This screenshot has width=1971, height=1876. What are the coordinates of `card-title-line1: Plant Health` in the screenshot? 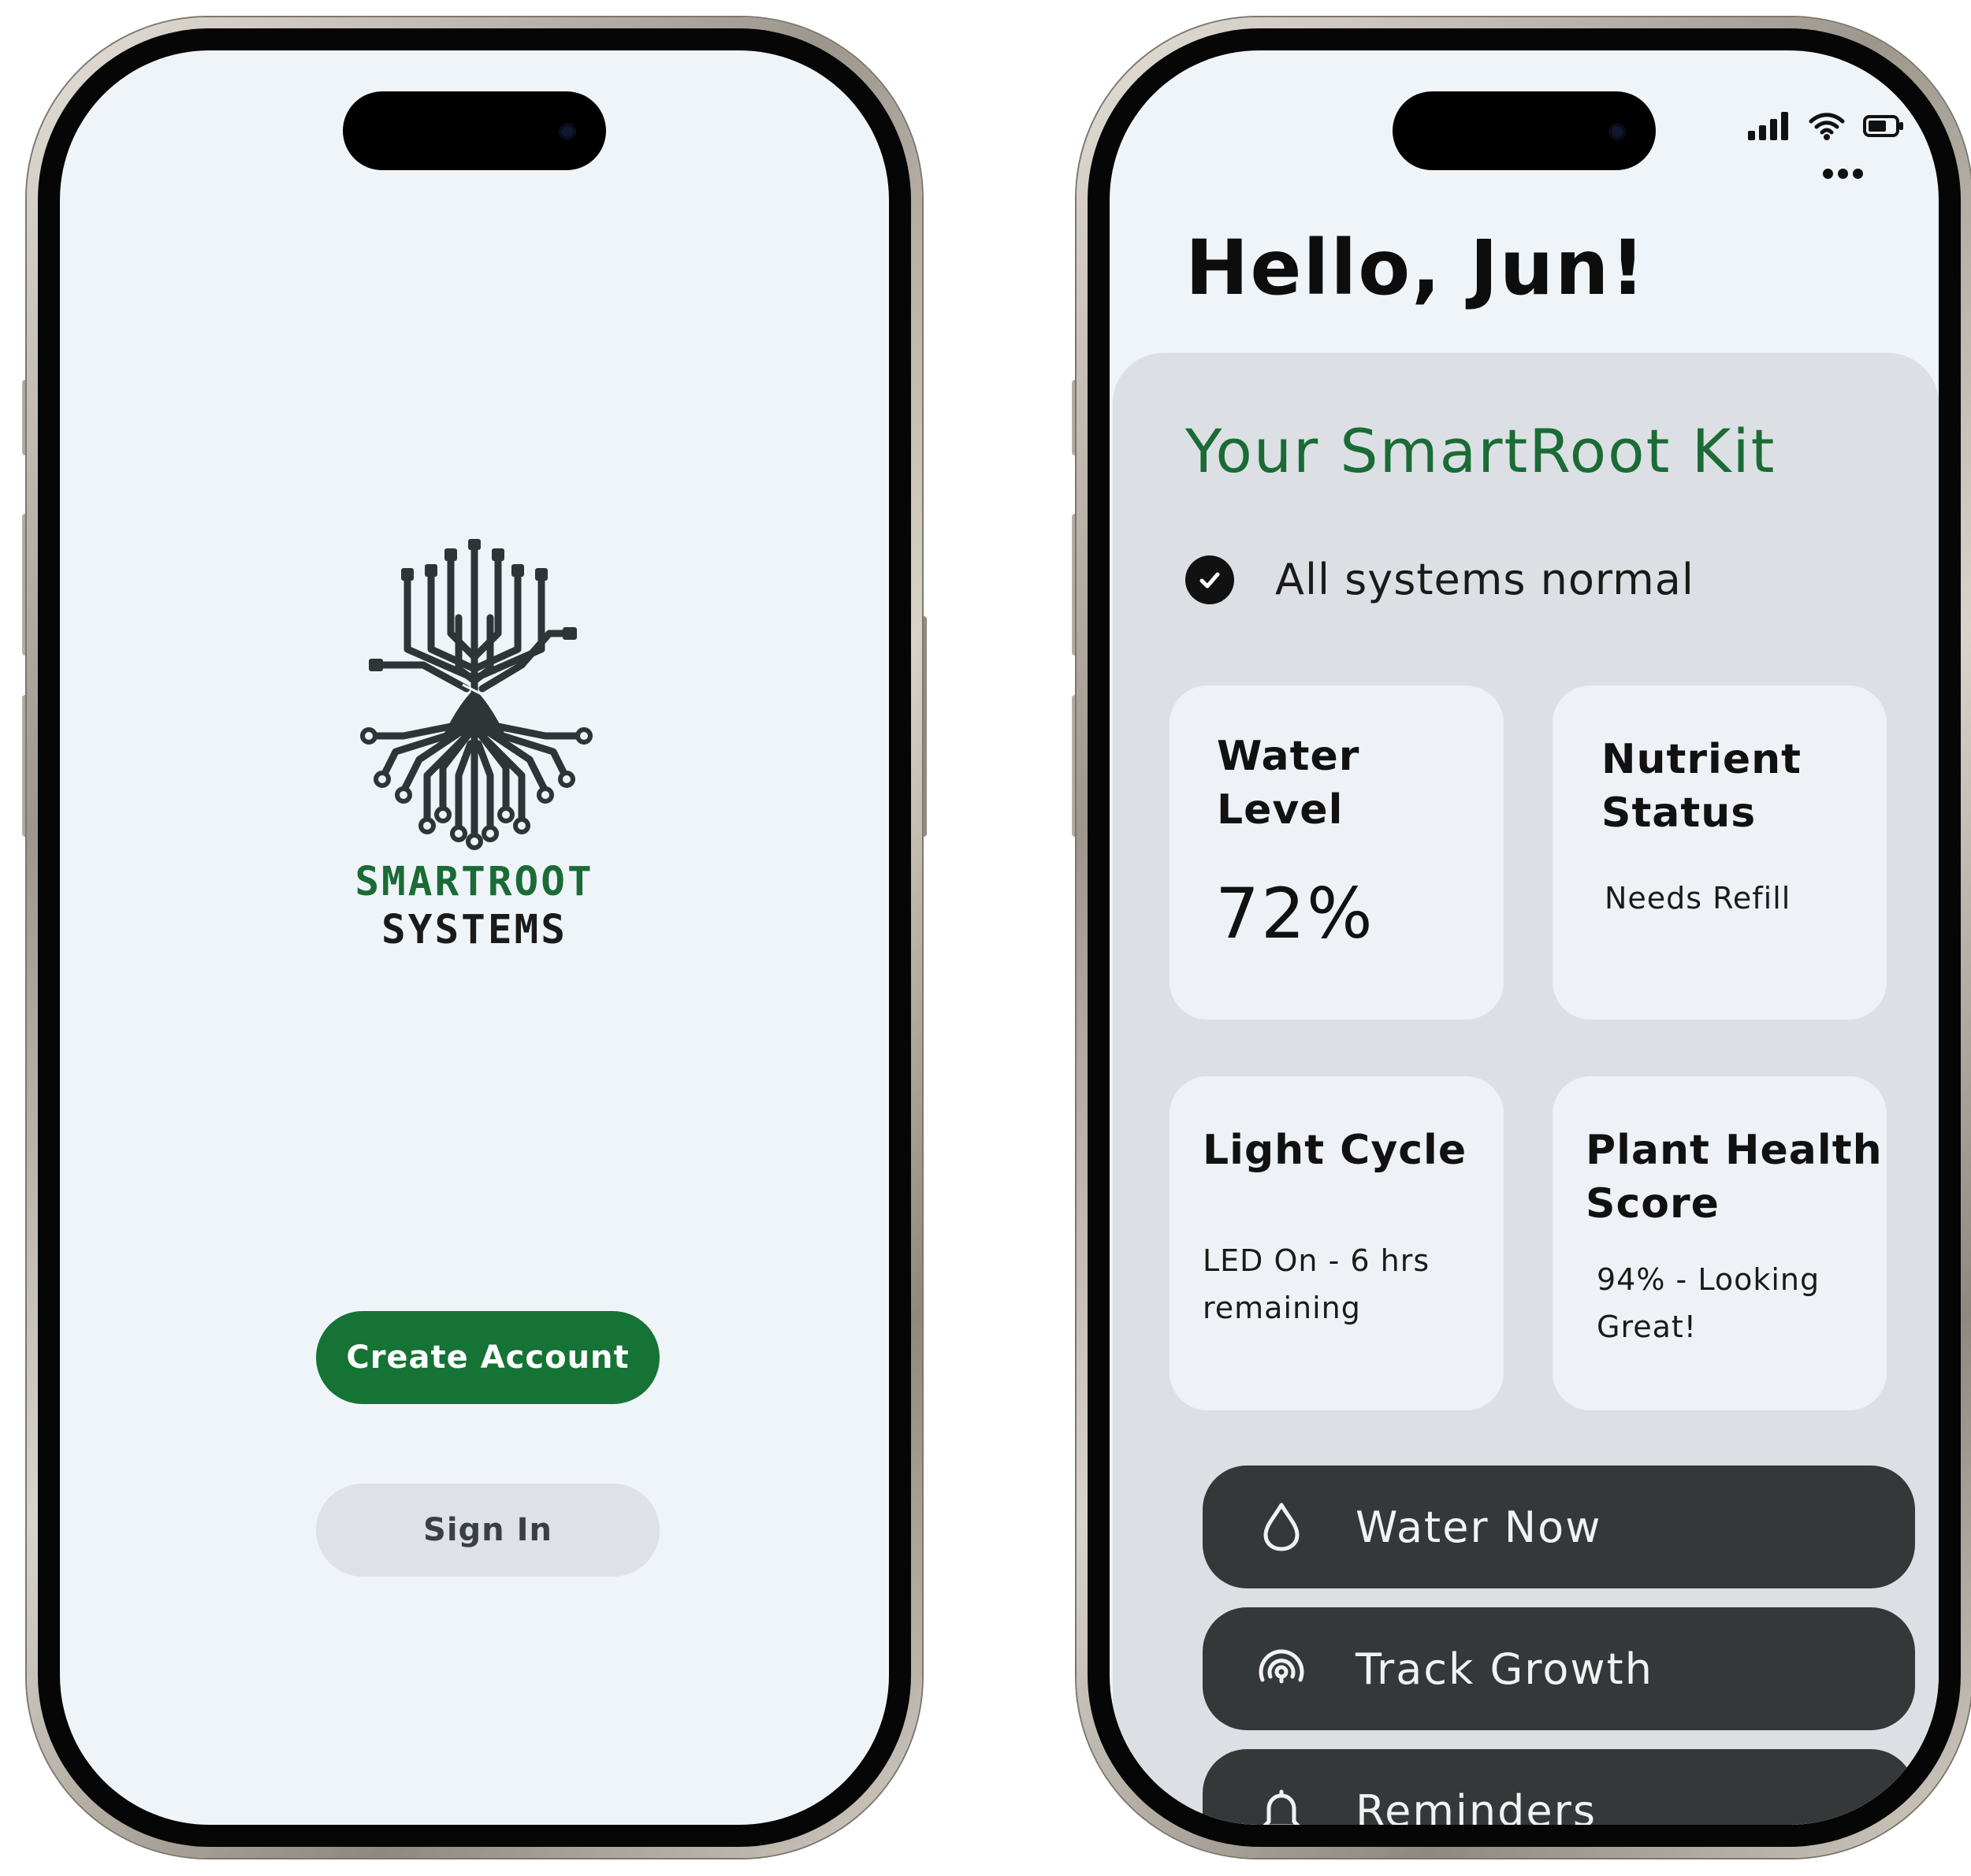 It's located at (1734, 1150).